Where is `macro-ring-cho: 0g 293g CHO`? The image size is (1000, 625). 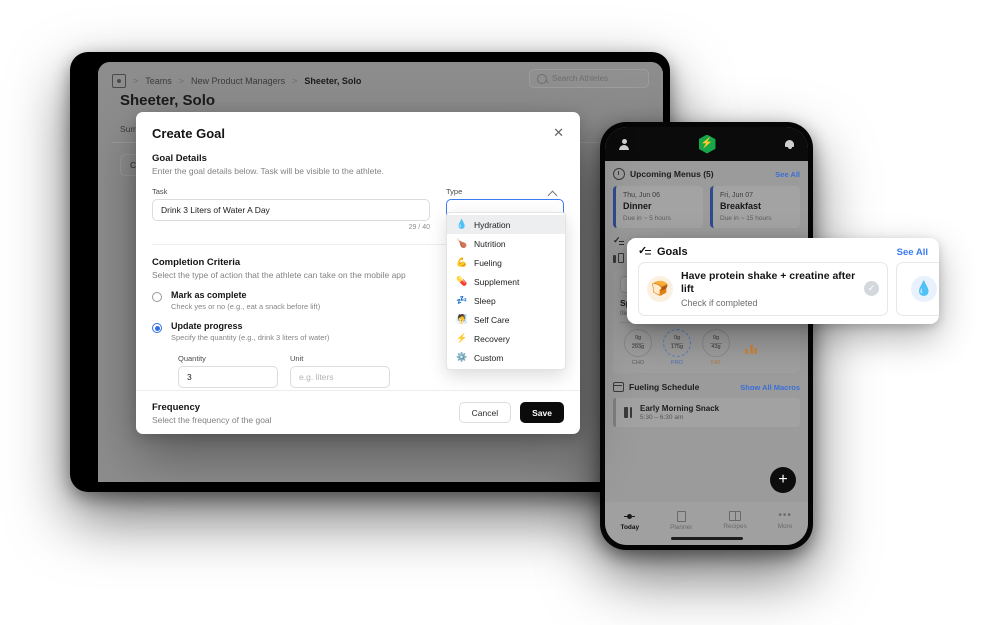
macro-ring-cho: 0g 293g CHO is located at coordinates (638, 347).